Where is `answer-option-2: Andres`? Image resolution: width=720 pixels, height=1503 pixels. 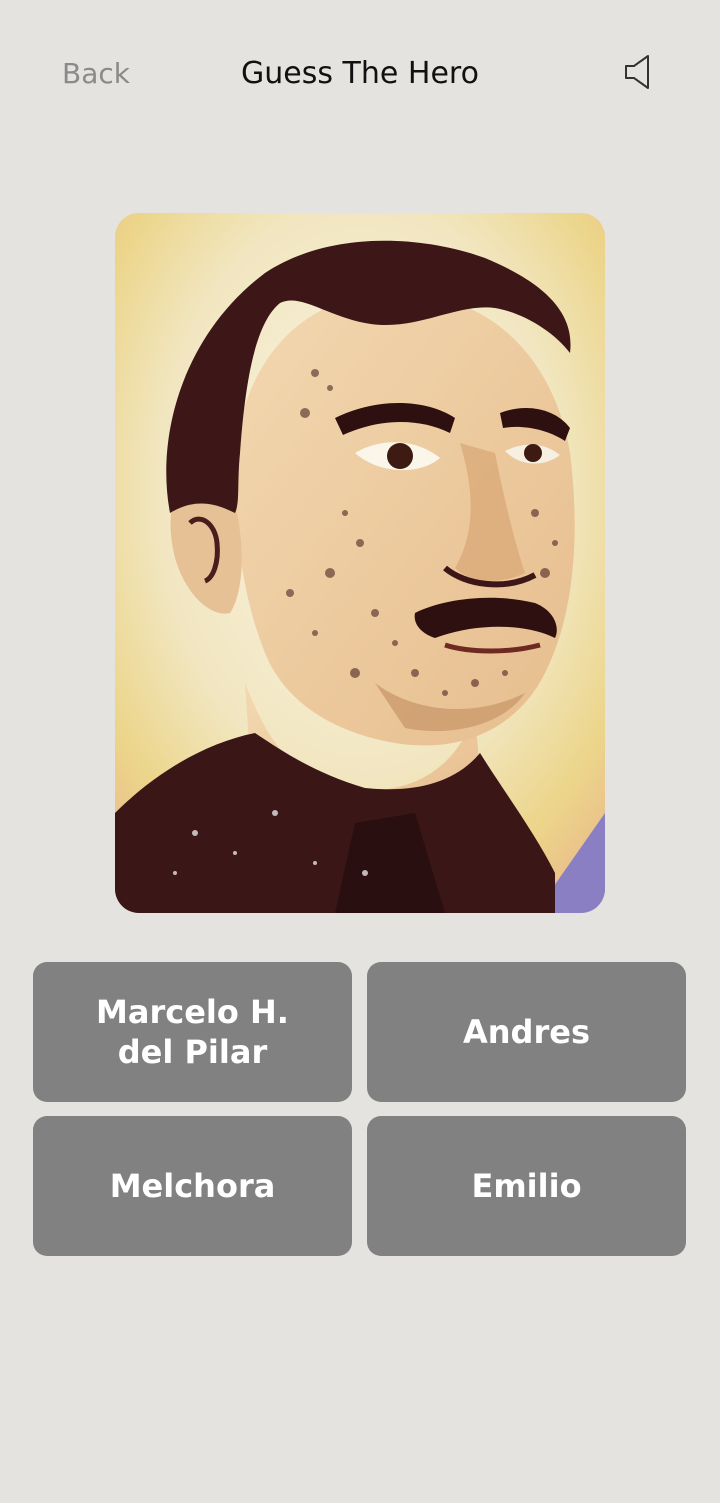
answer-option-2: Andres is located at coordinates (526, 1032).